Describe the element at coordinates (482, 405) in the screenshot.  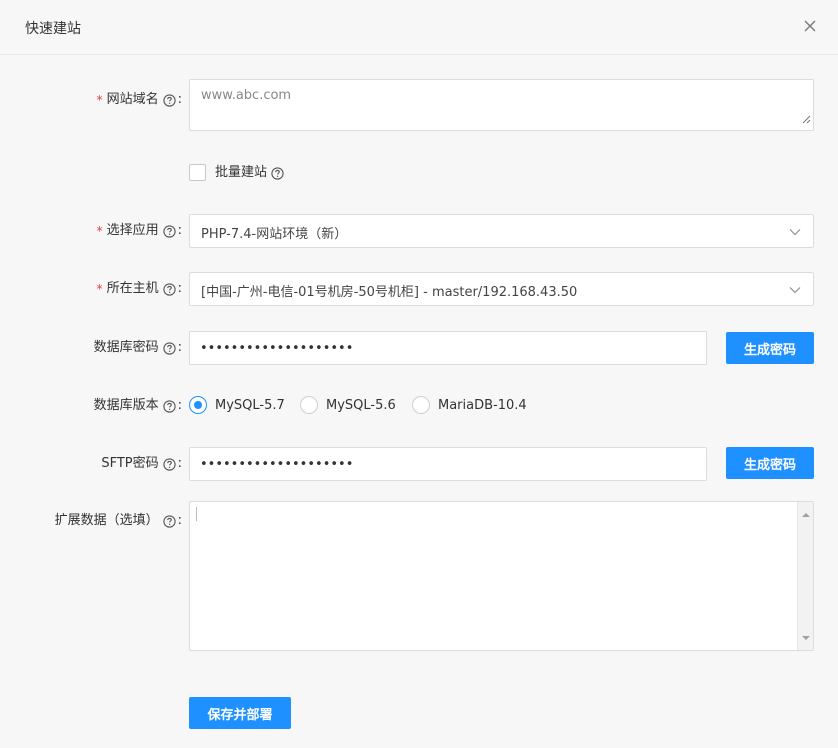
I see `radio-label: MariaDB-10.4` at that location.